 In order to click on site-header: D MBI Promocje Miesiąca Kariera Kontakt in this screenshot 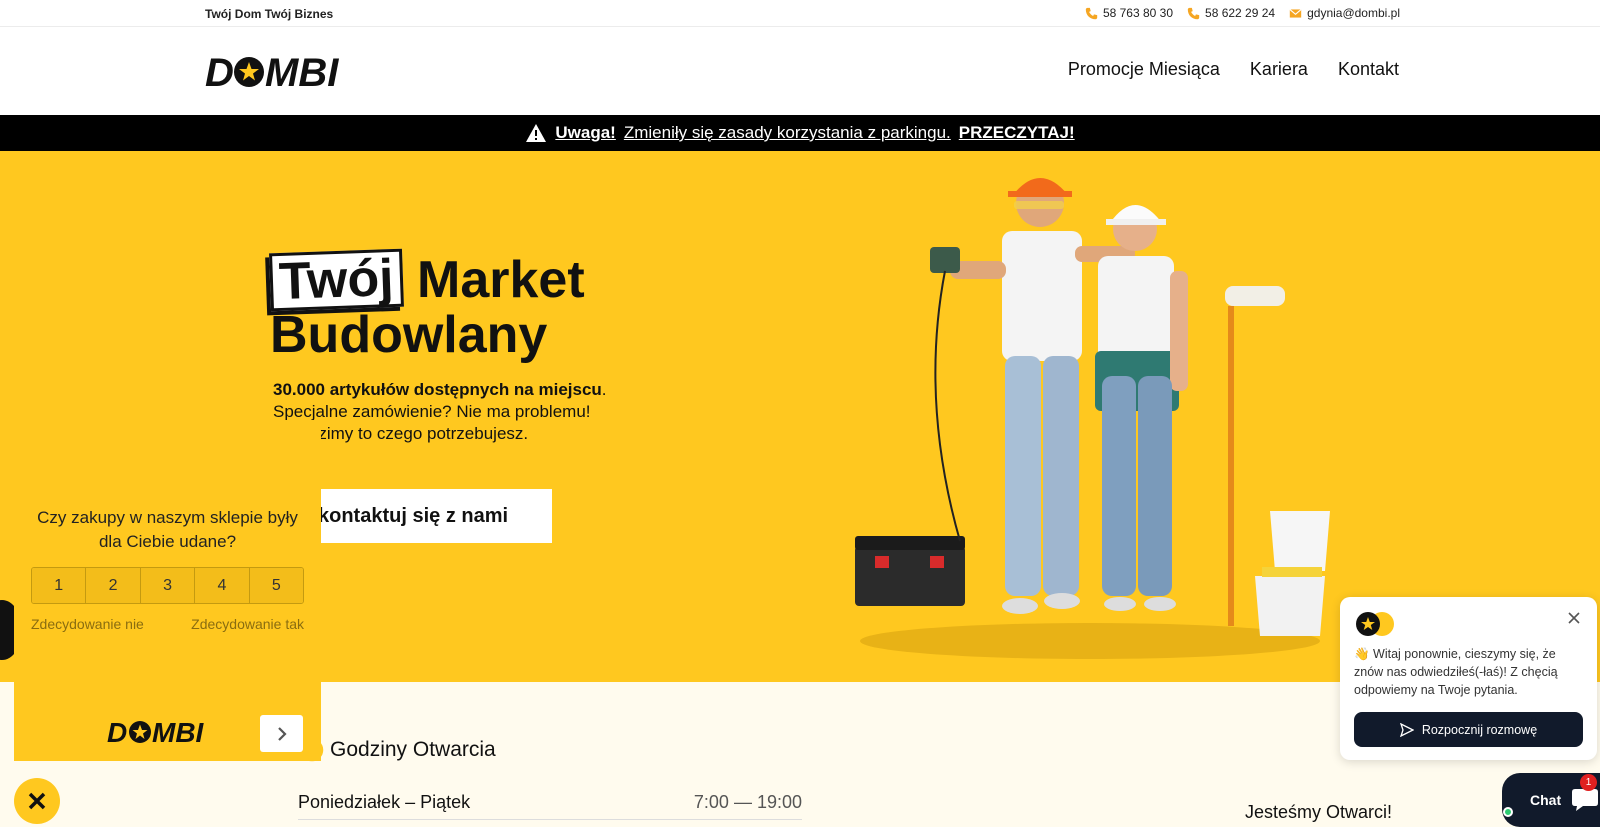, I will do `click(800, 71)`.